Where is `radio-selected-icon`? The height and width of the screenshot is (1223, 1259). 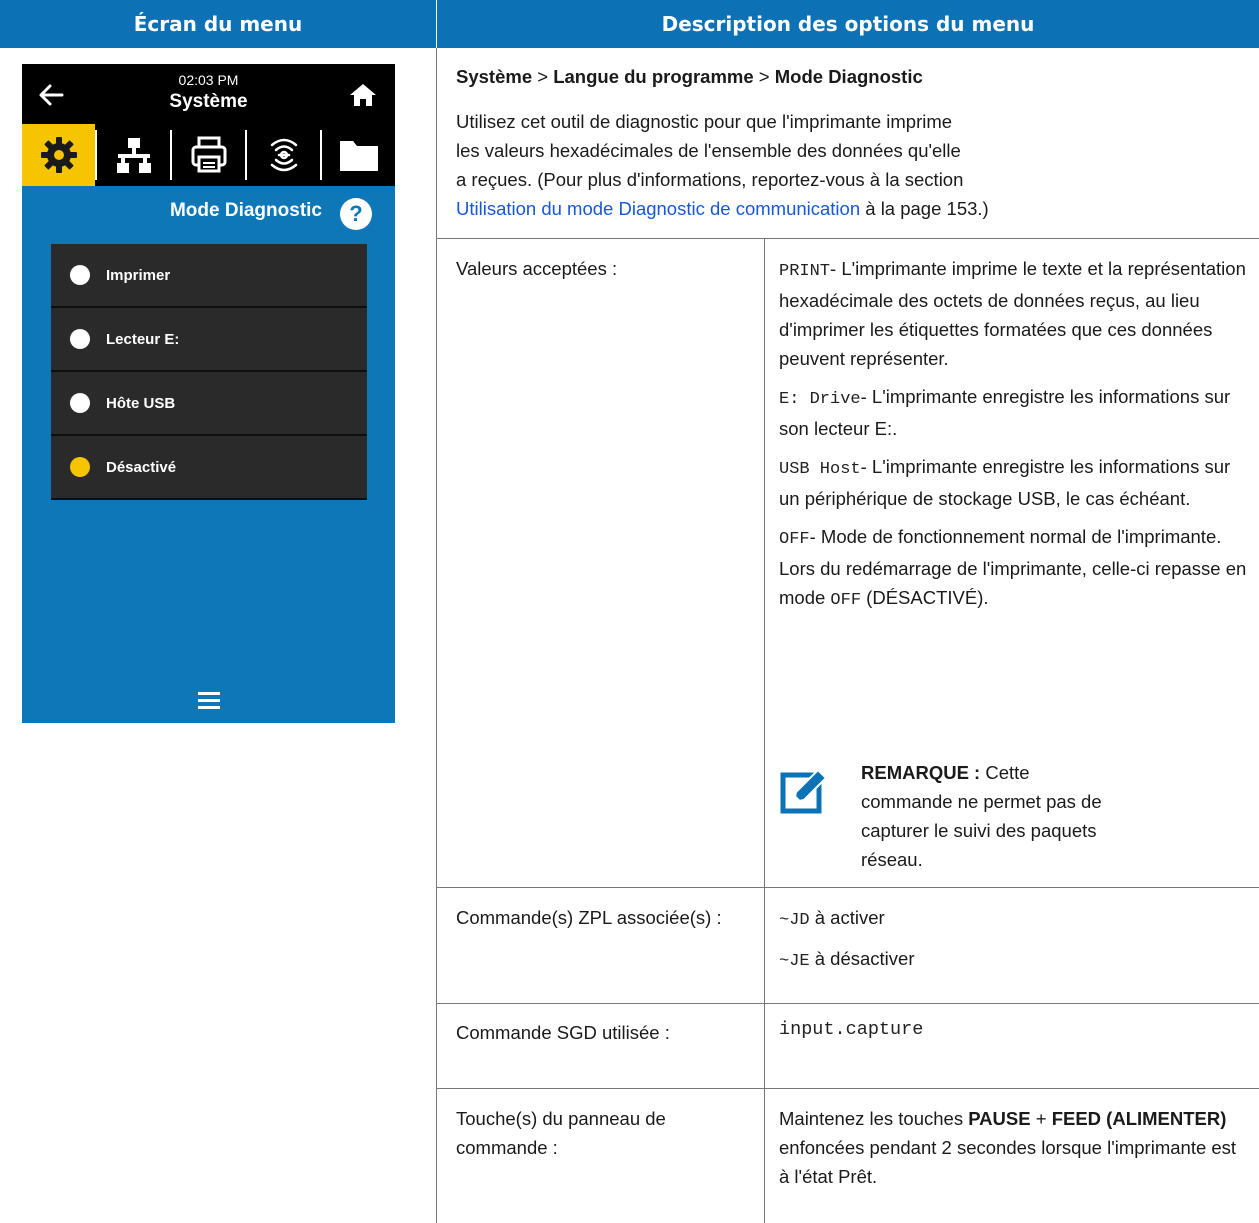 radio-selected-icon is located at coordinates (80, 467).